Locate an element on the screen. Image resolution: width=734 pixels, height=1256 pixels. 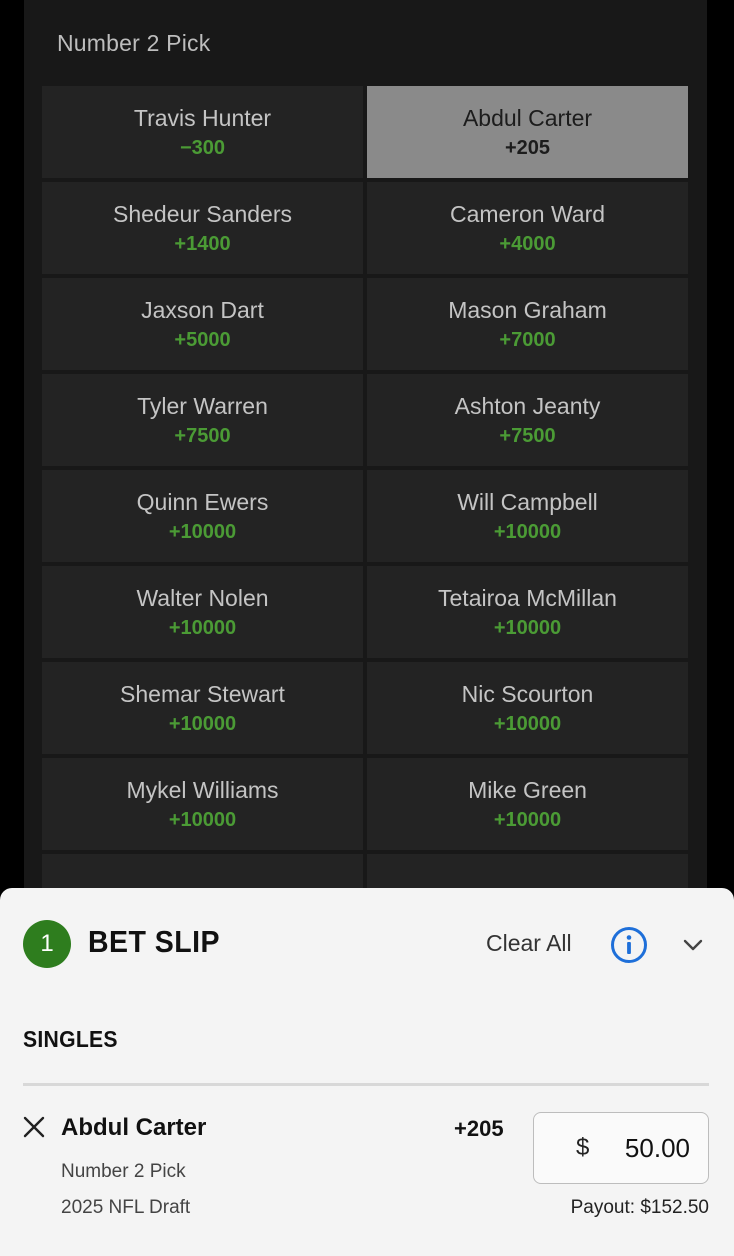
odds-option: Travis Hunter −300 is located at coordinates (202, 132).